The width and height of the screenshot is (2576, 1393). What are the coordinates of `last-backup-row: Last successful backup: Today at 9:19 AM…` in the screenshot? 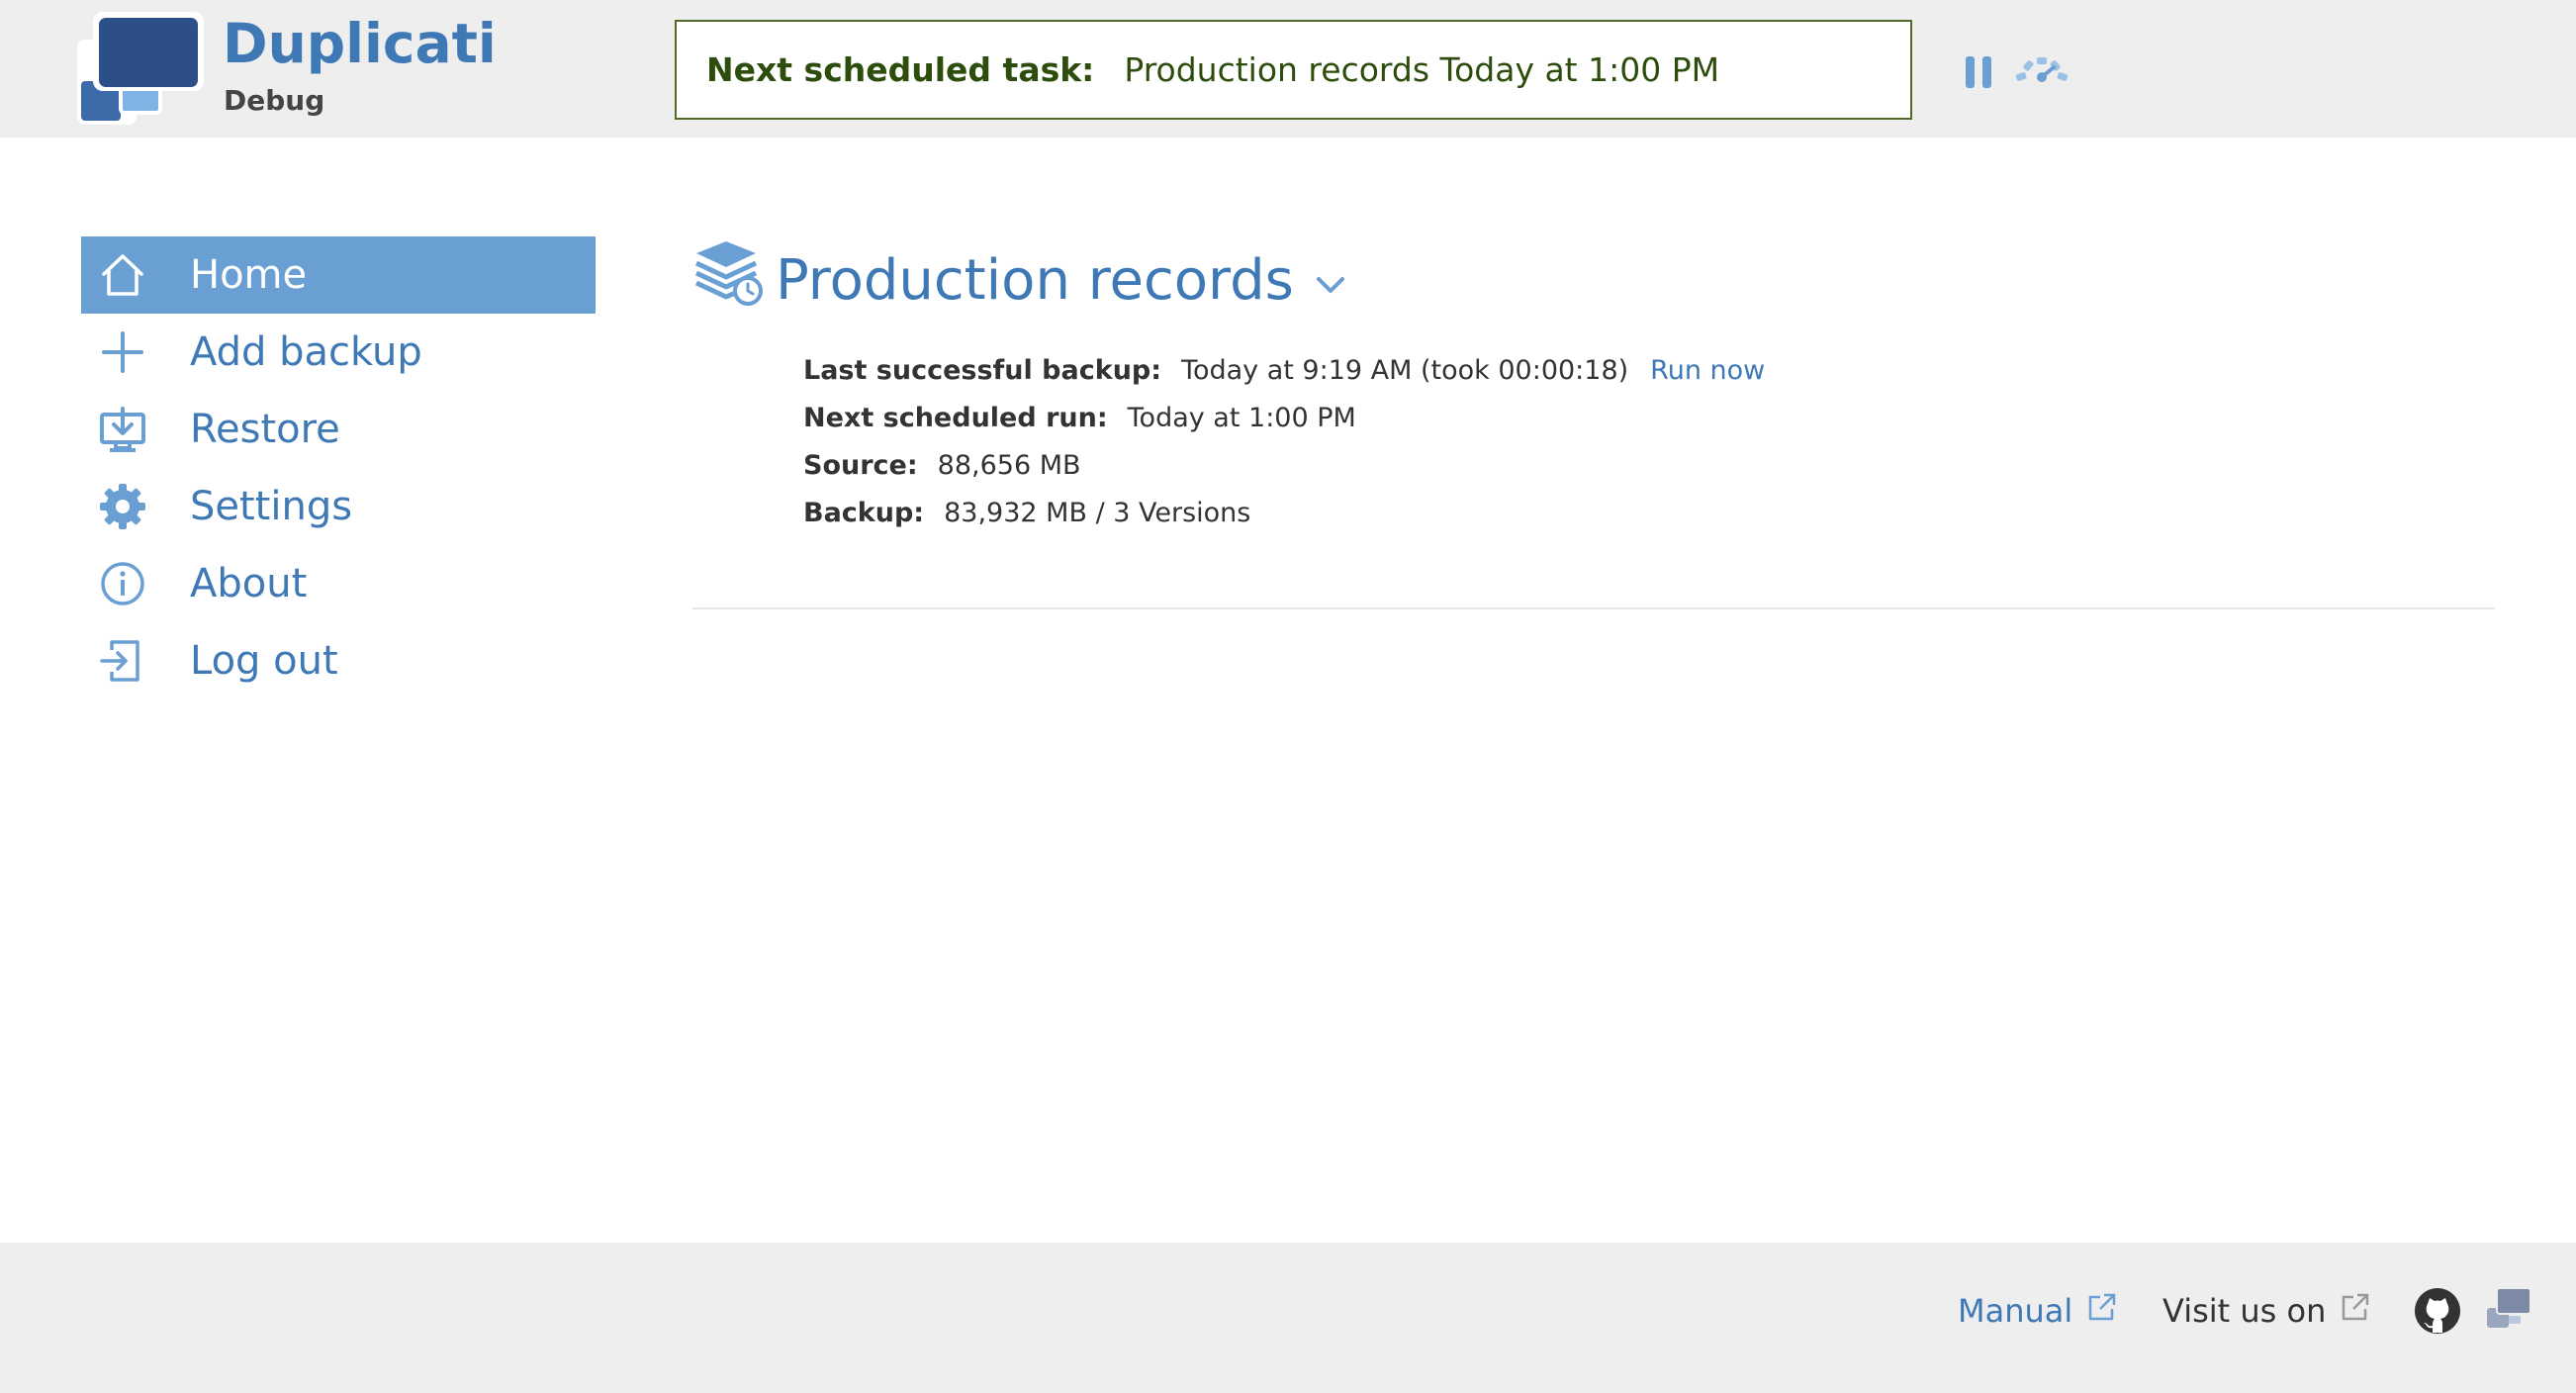 It's located at (1284, 370).